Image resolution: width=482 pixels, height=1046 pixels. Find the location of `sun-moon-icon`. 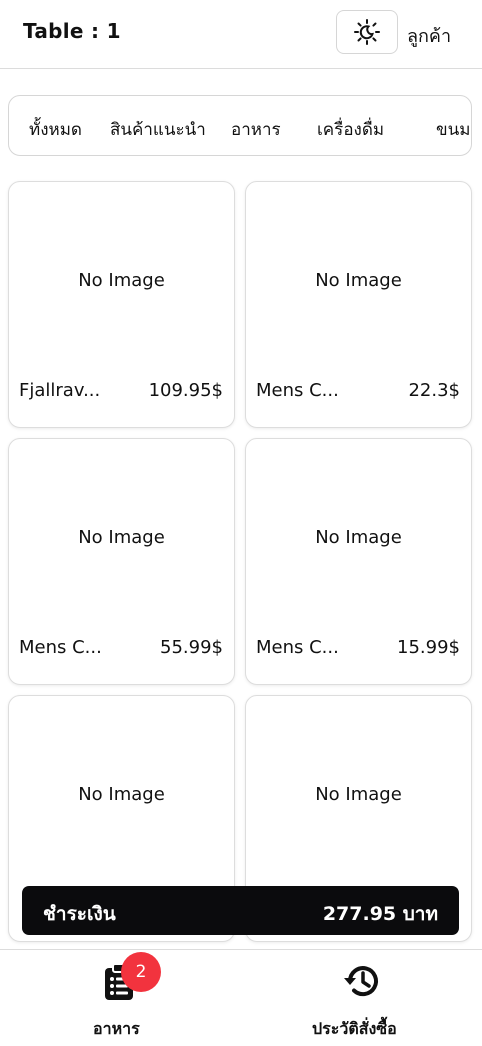

sun-moon-icon is located at coordinates (367, 32).